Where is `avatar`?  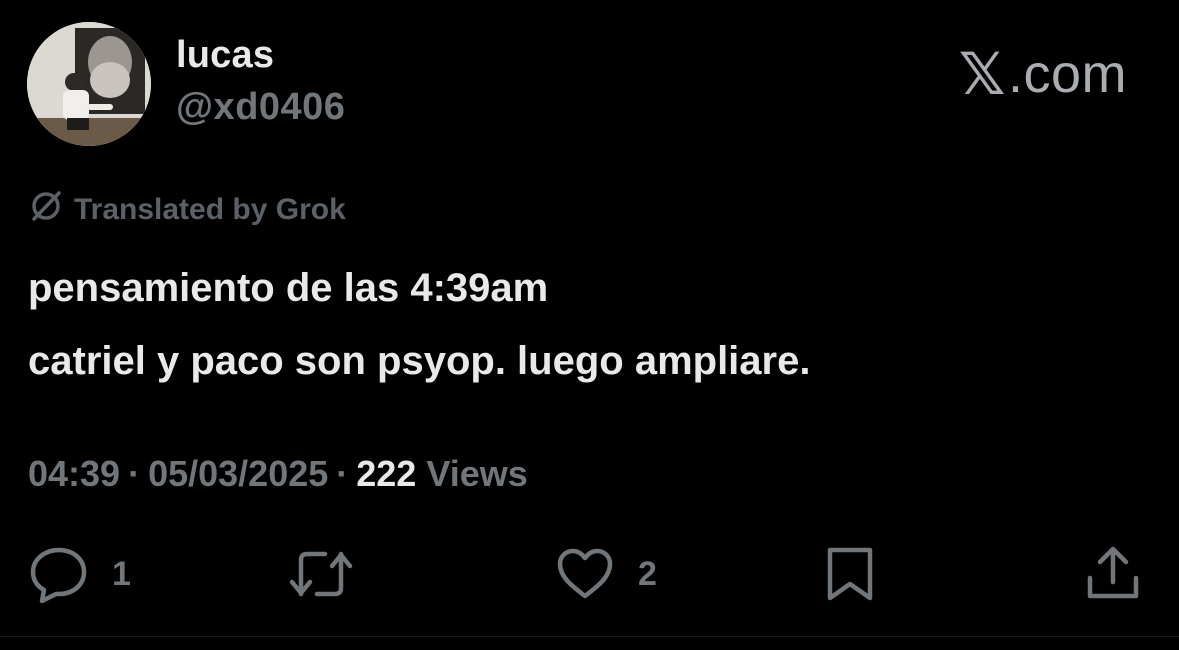
avatar is located at coordinates (89, 84).